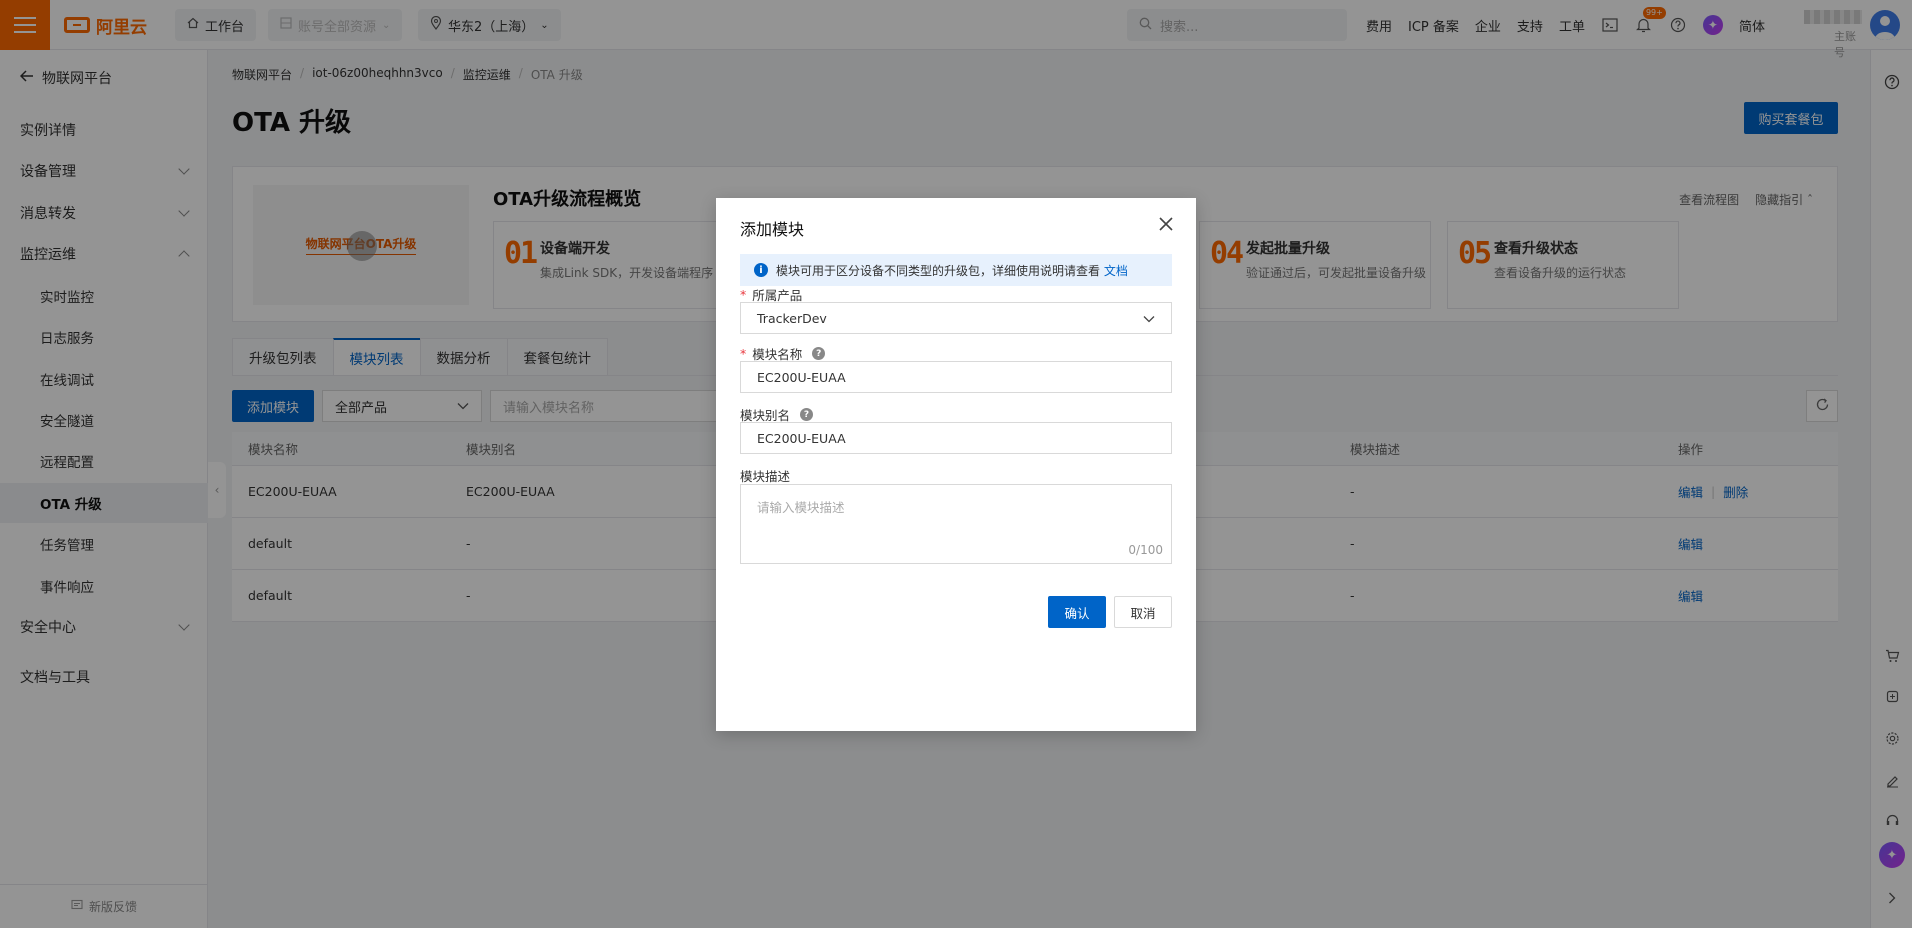 Image resolution: width=1912 pixels, height=928 pixels. Describe the element at coordinates (1077, 612) in the screenshot. I see `confirm-button: 确认` at that location.